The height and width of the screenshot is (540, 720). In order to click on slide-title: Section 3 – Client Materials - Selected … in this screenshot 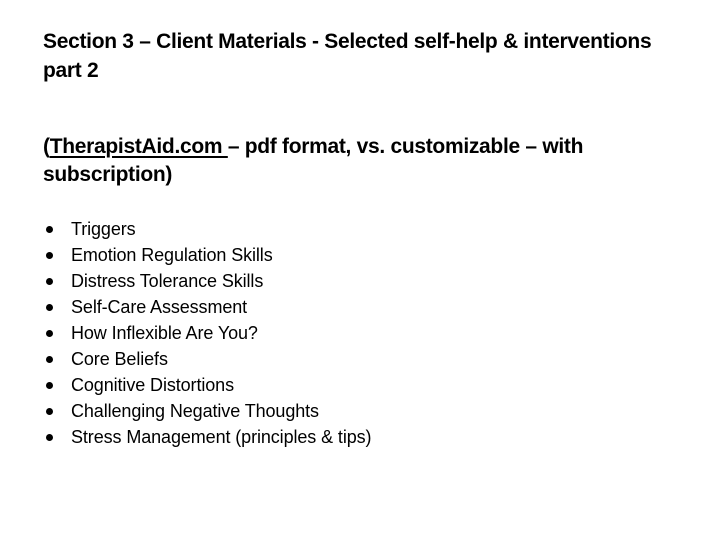, I will do `click(347, 56)`.